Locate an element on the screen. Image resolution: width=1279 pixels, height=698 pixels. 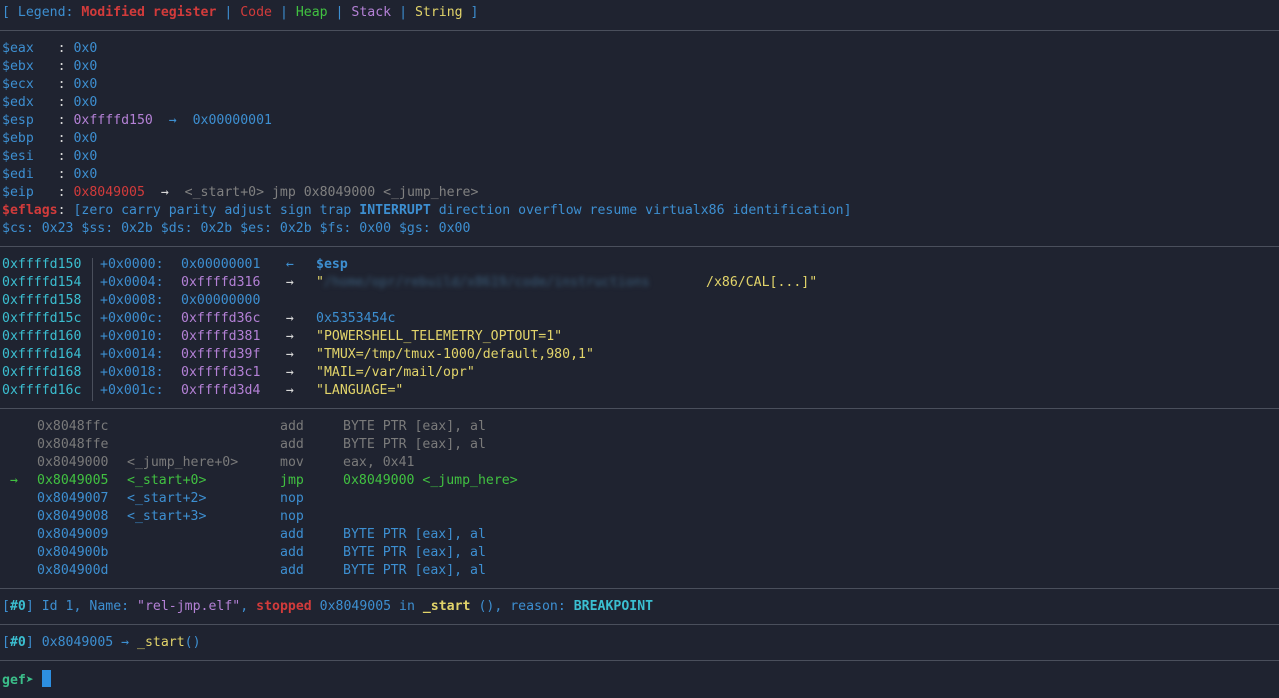
legend-string: String is located at coordinates (438, 12).